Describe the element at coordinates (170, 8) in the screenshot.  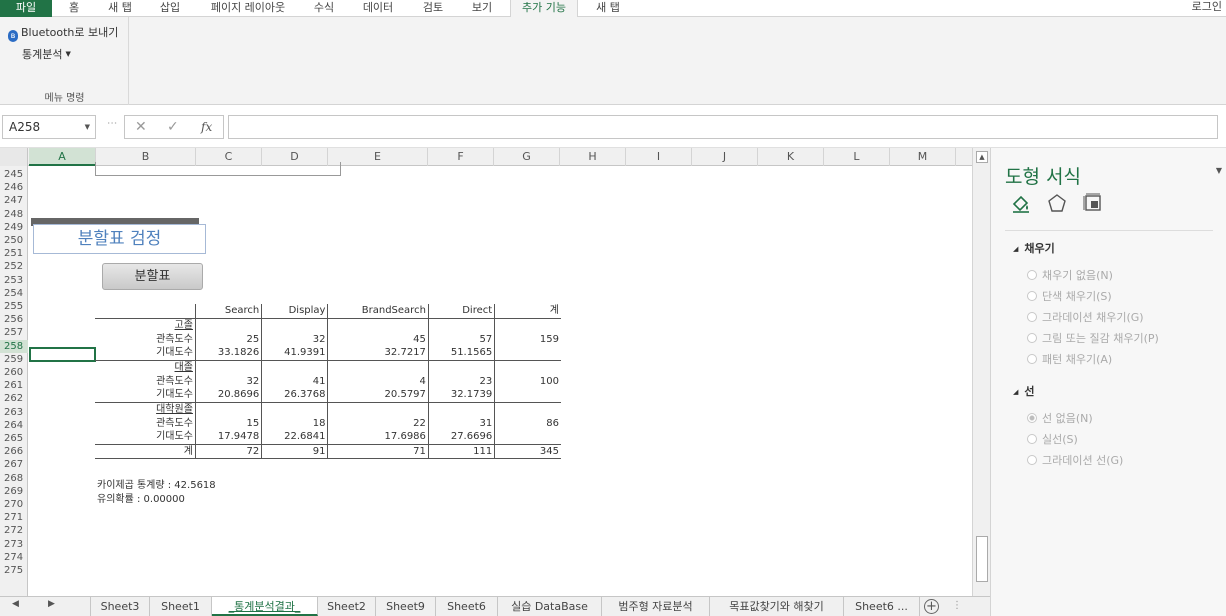
I see `tab-insert: 삽입` at that location.